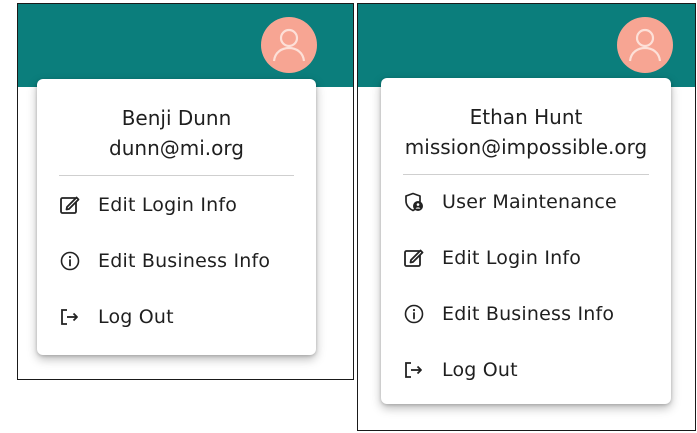 The width and height of the screenshot is (697, 433). Describe the element at coordinates (176, 148) in the screenshot. I see `user-email: dunn@mi.org` at that location.